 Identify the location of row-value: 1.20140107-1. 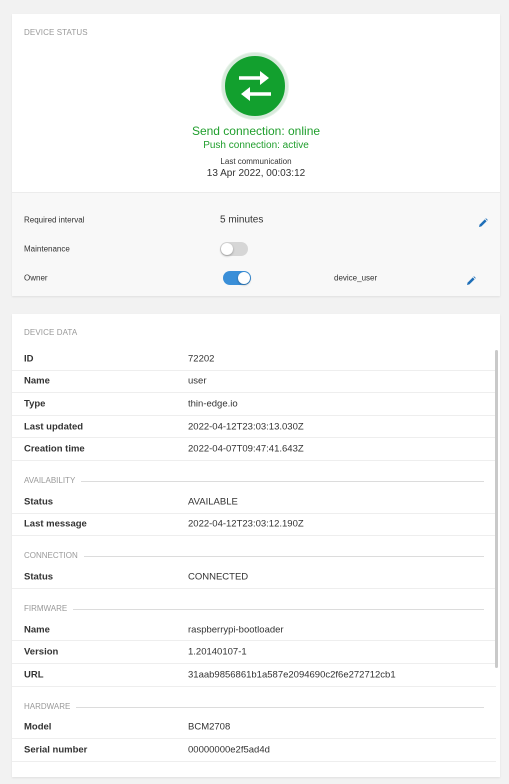
(217, 652).